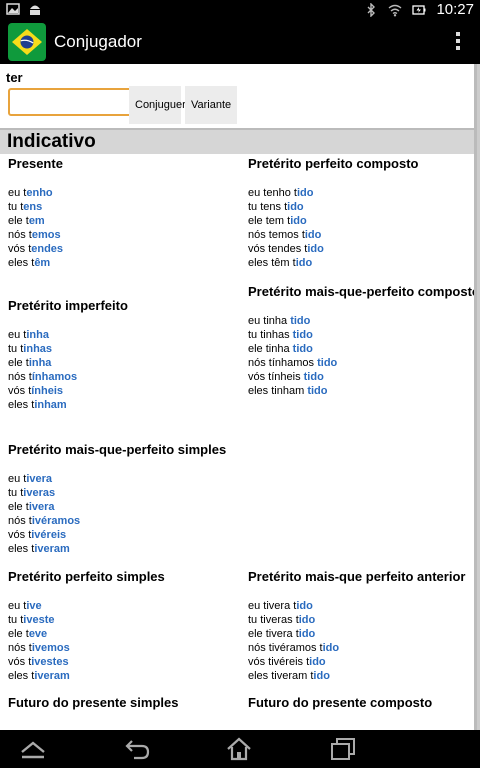  Describe the element at coordinates (362, 648) in the screenshot. I see `conjugation-row: nós tivéramos tido` at that location.